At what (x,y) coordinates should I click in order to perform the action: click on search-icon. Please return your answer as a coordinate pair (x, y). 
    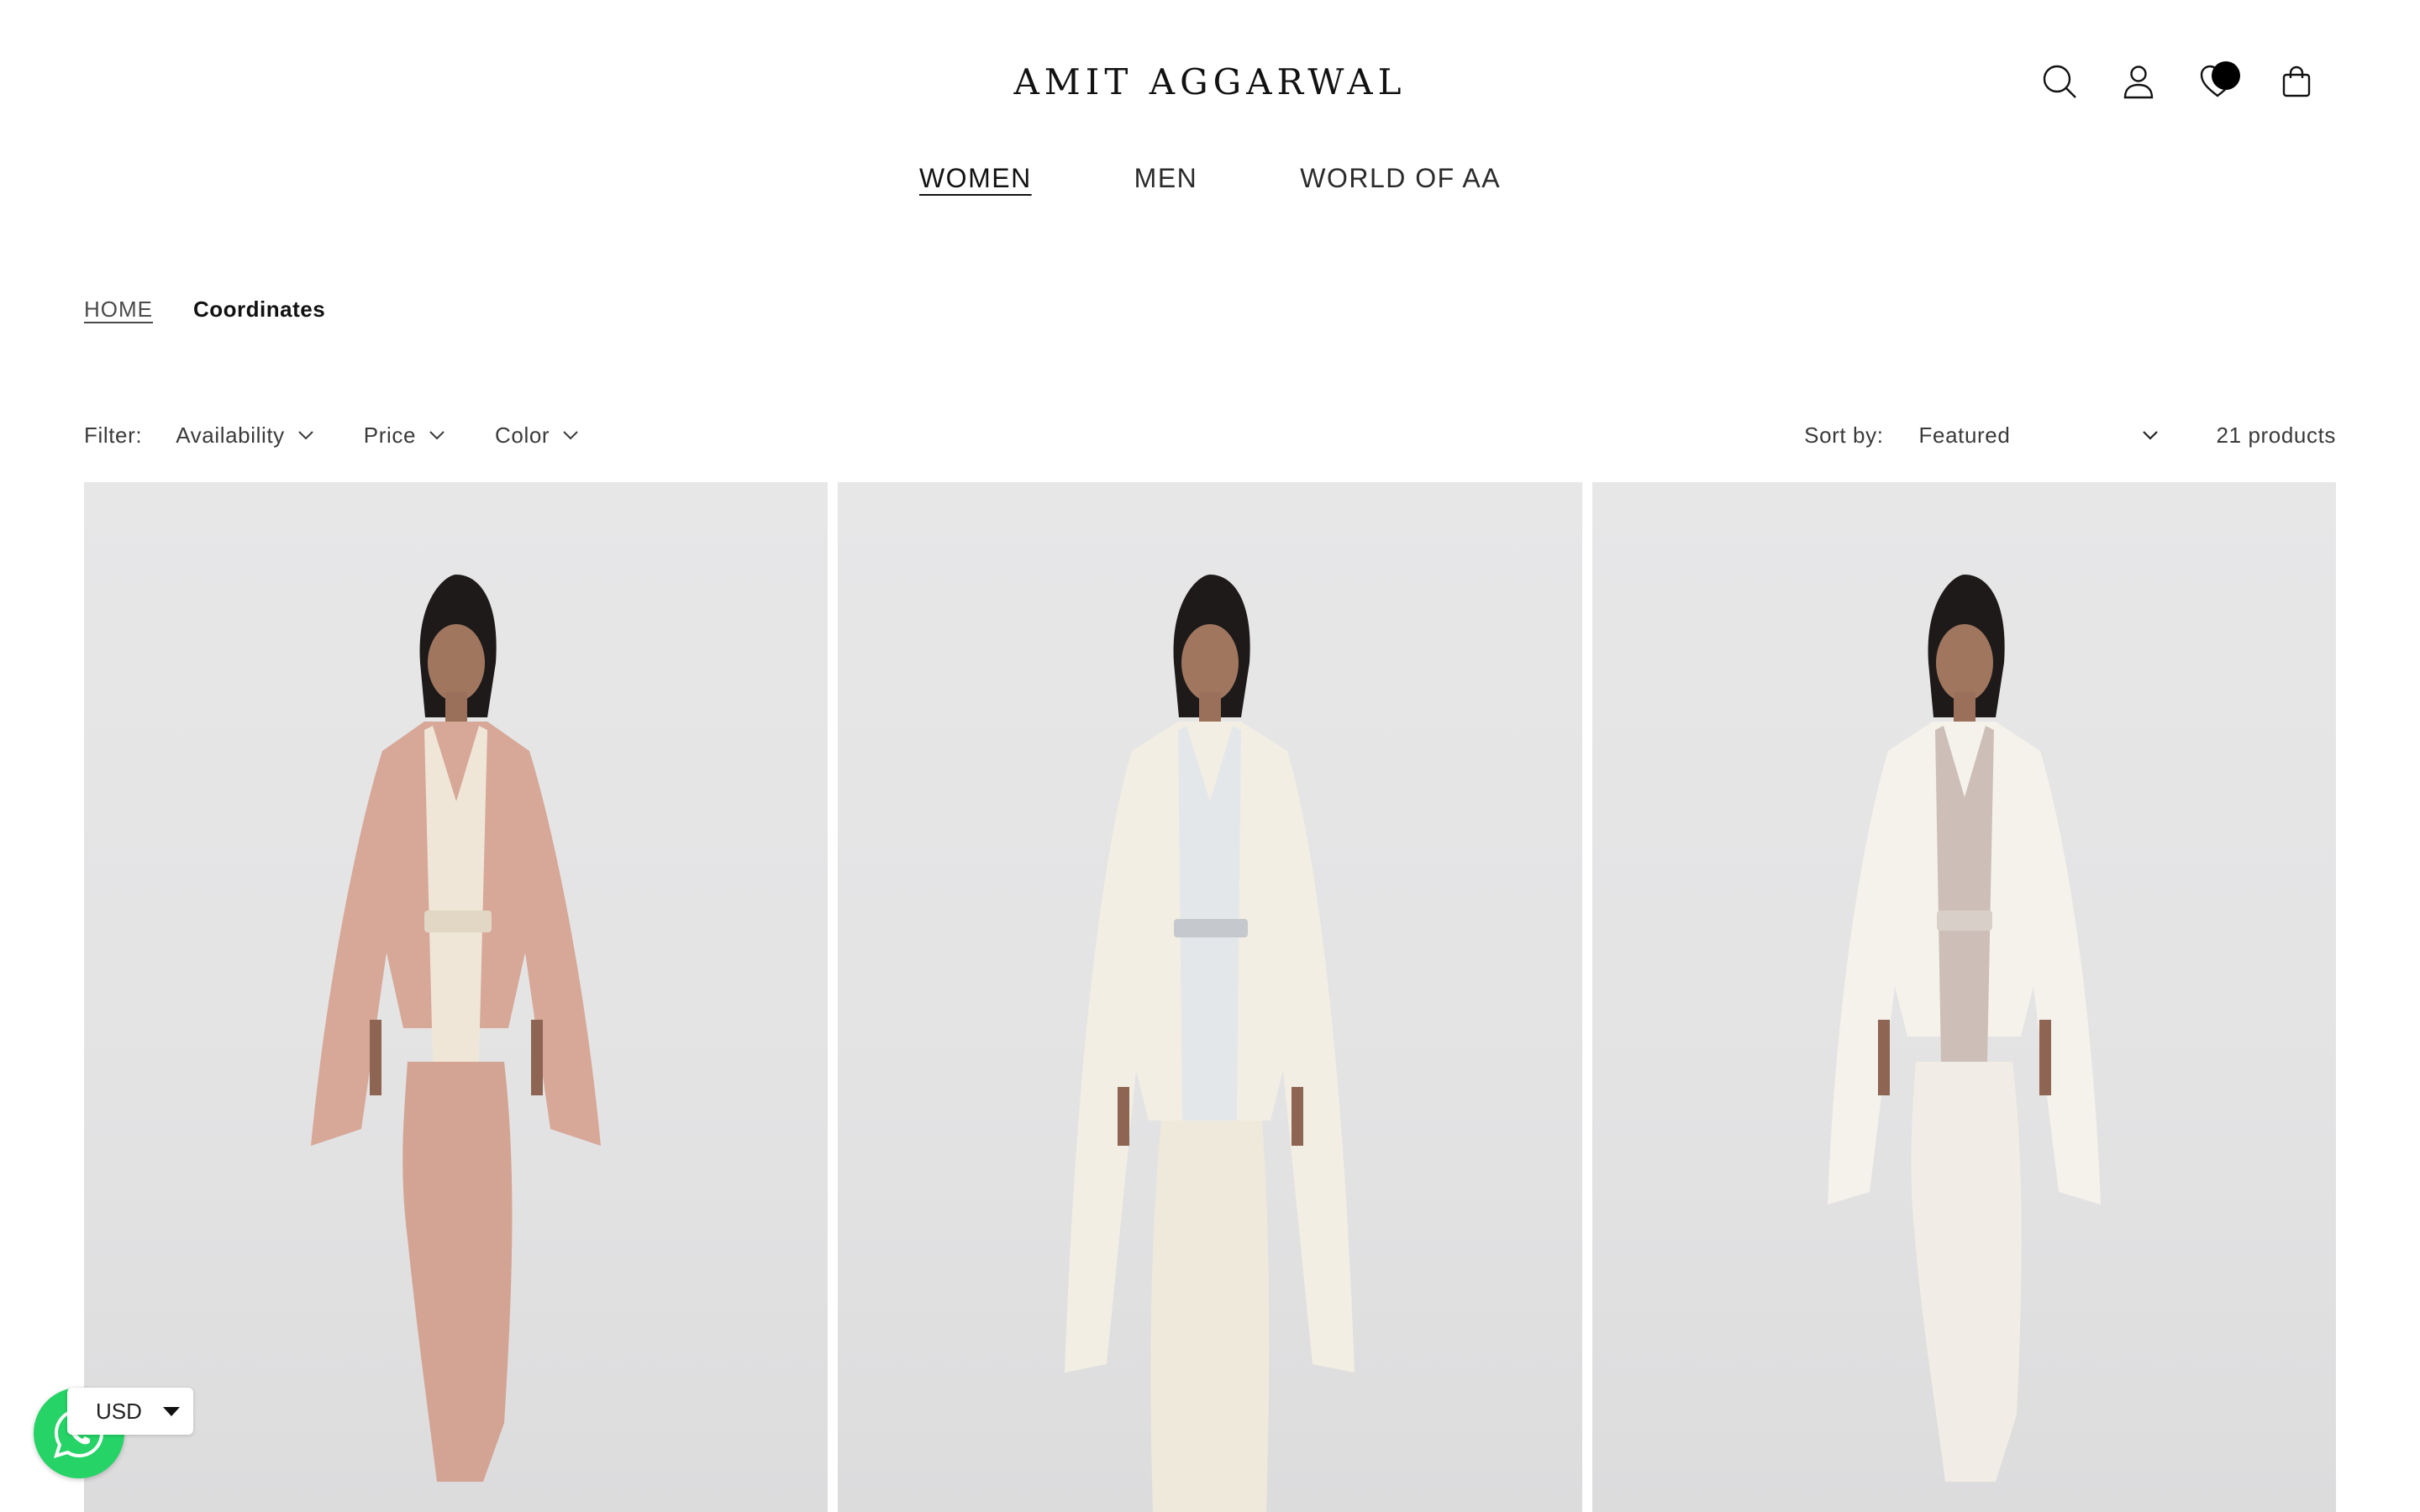
    Looking at the image, I should click on (2059, 81).